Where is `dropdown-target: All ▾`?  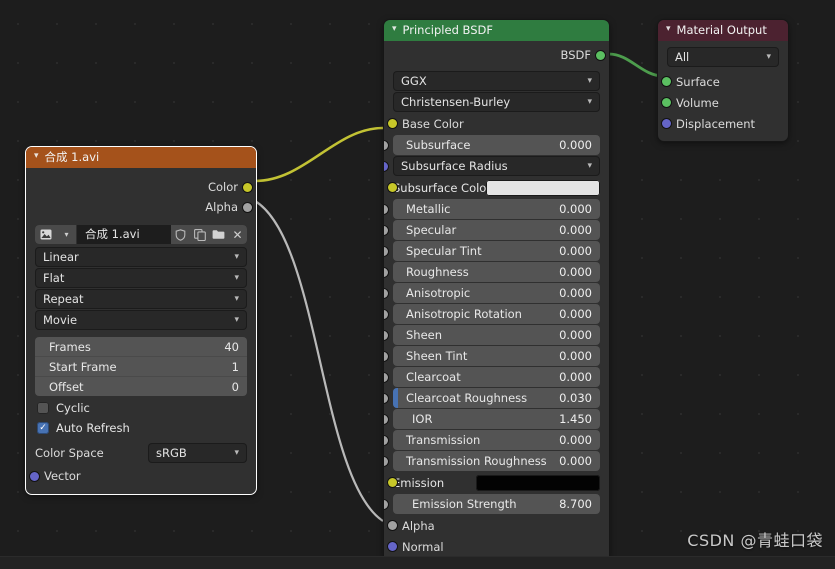
dropdown-target: All ▾ is located at coordinates (723, 57).